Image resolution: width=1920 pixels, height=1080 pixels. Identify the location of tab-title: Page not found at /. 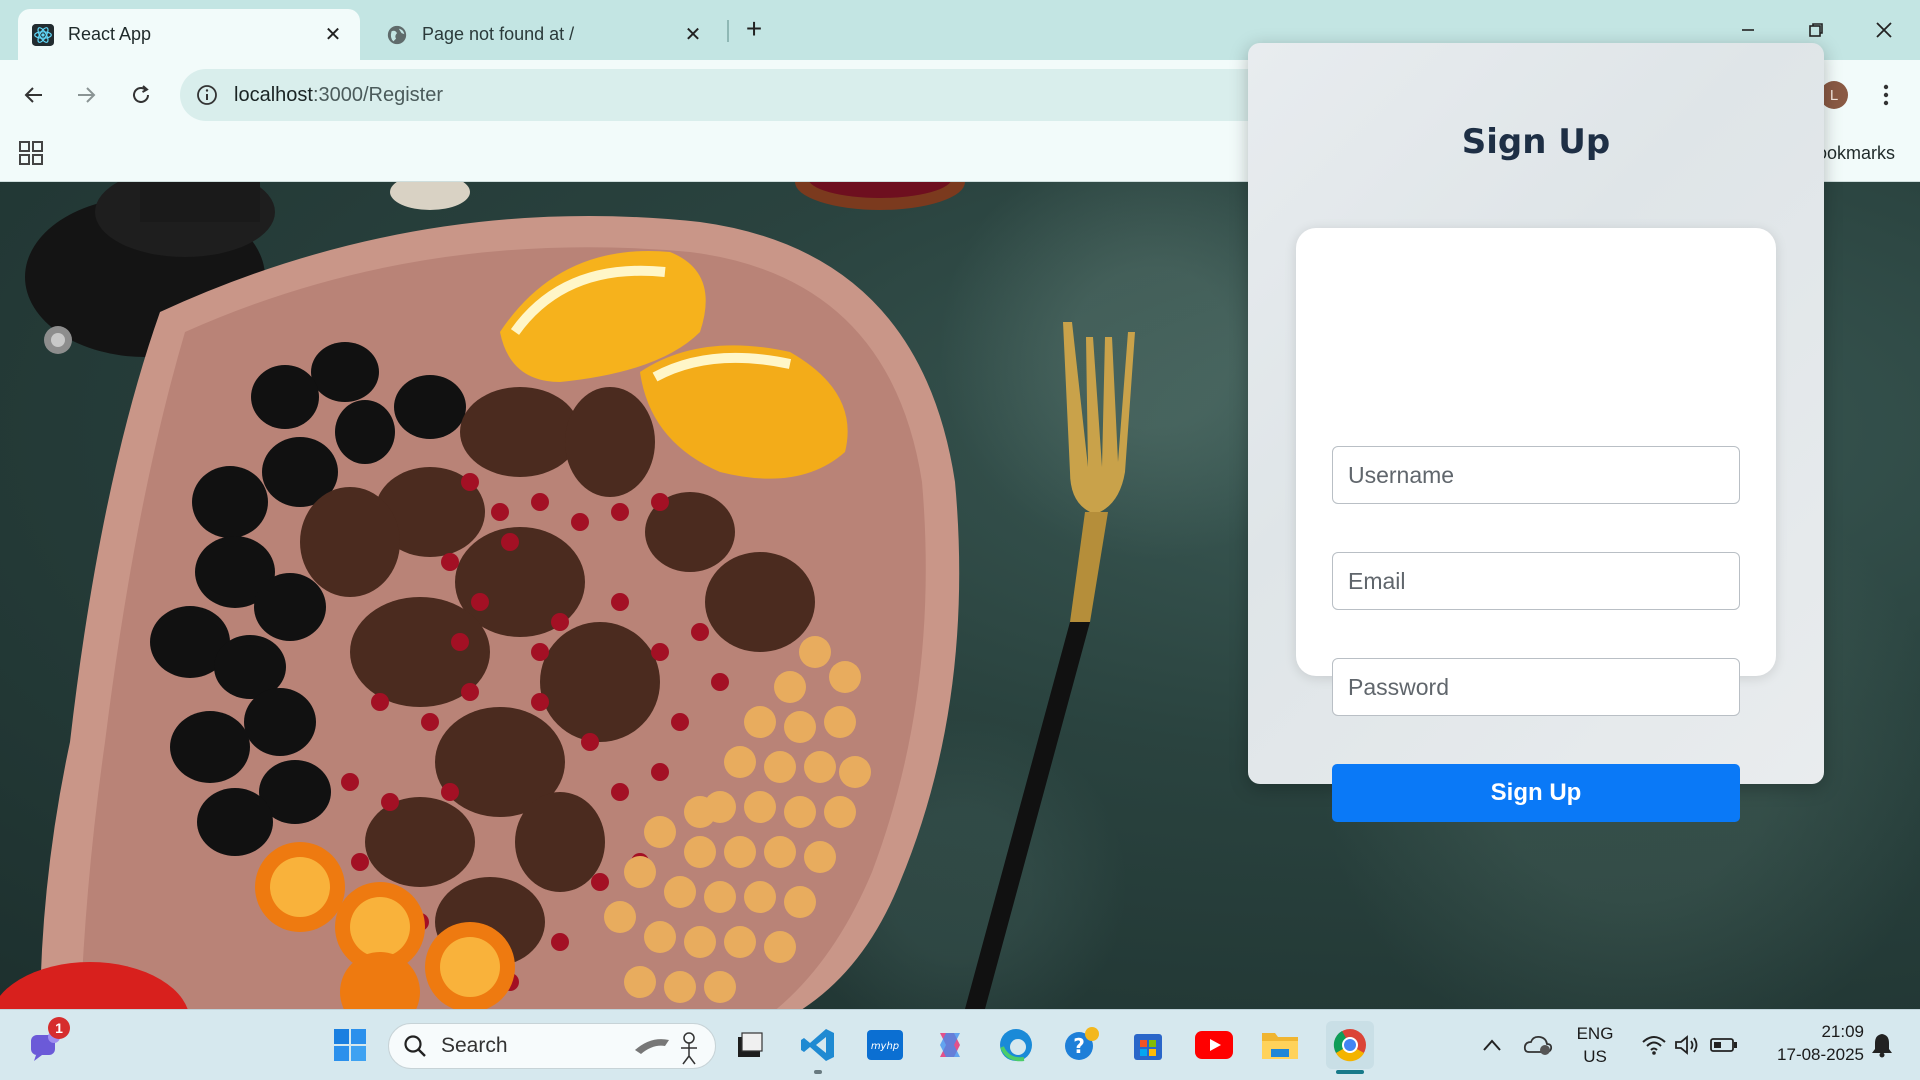
(498, 34).